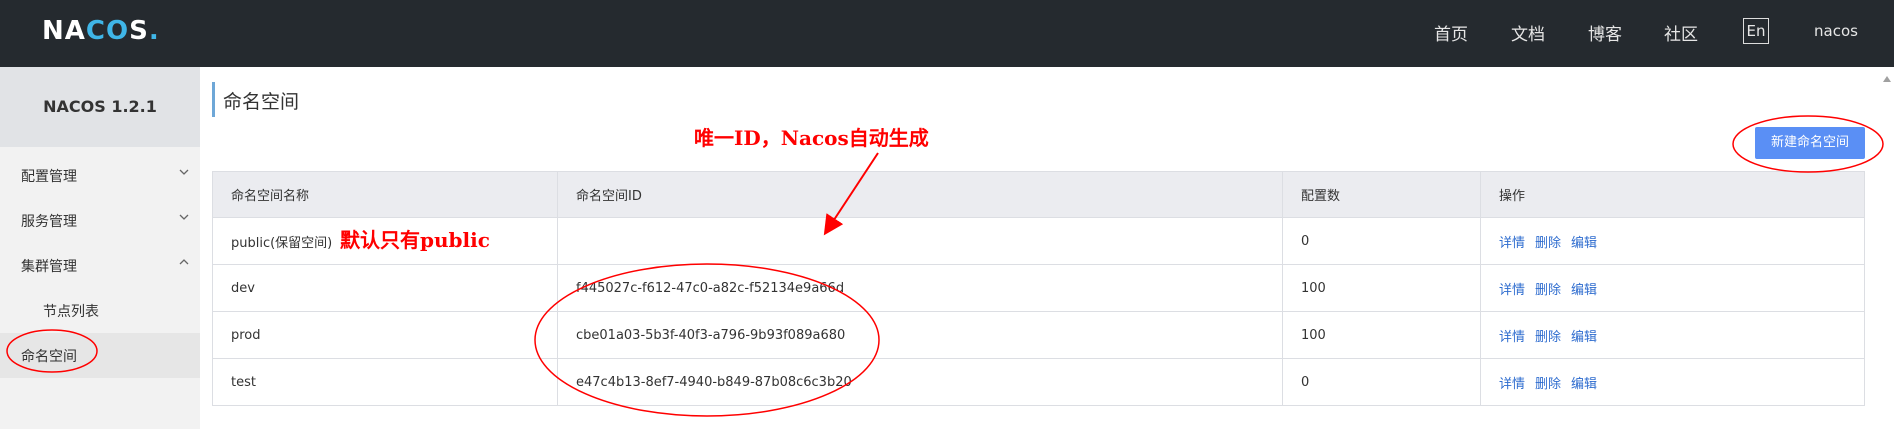 This screenshot has height=429, width=1894. What do you see at coordinates (100, 355) in the screenshot?
I see `sidebar-item-namespace: 命名空间` at bounding box center [100, 355].